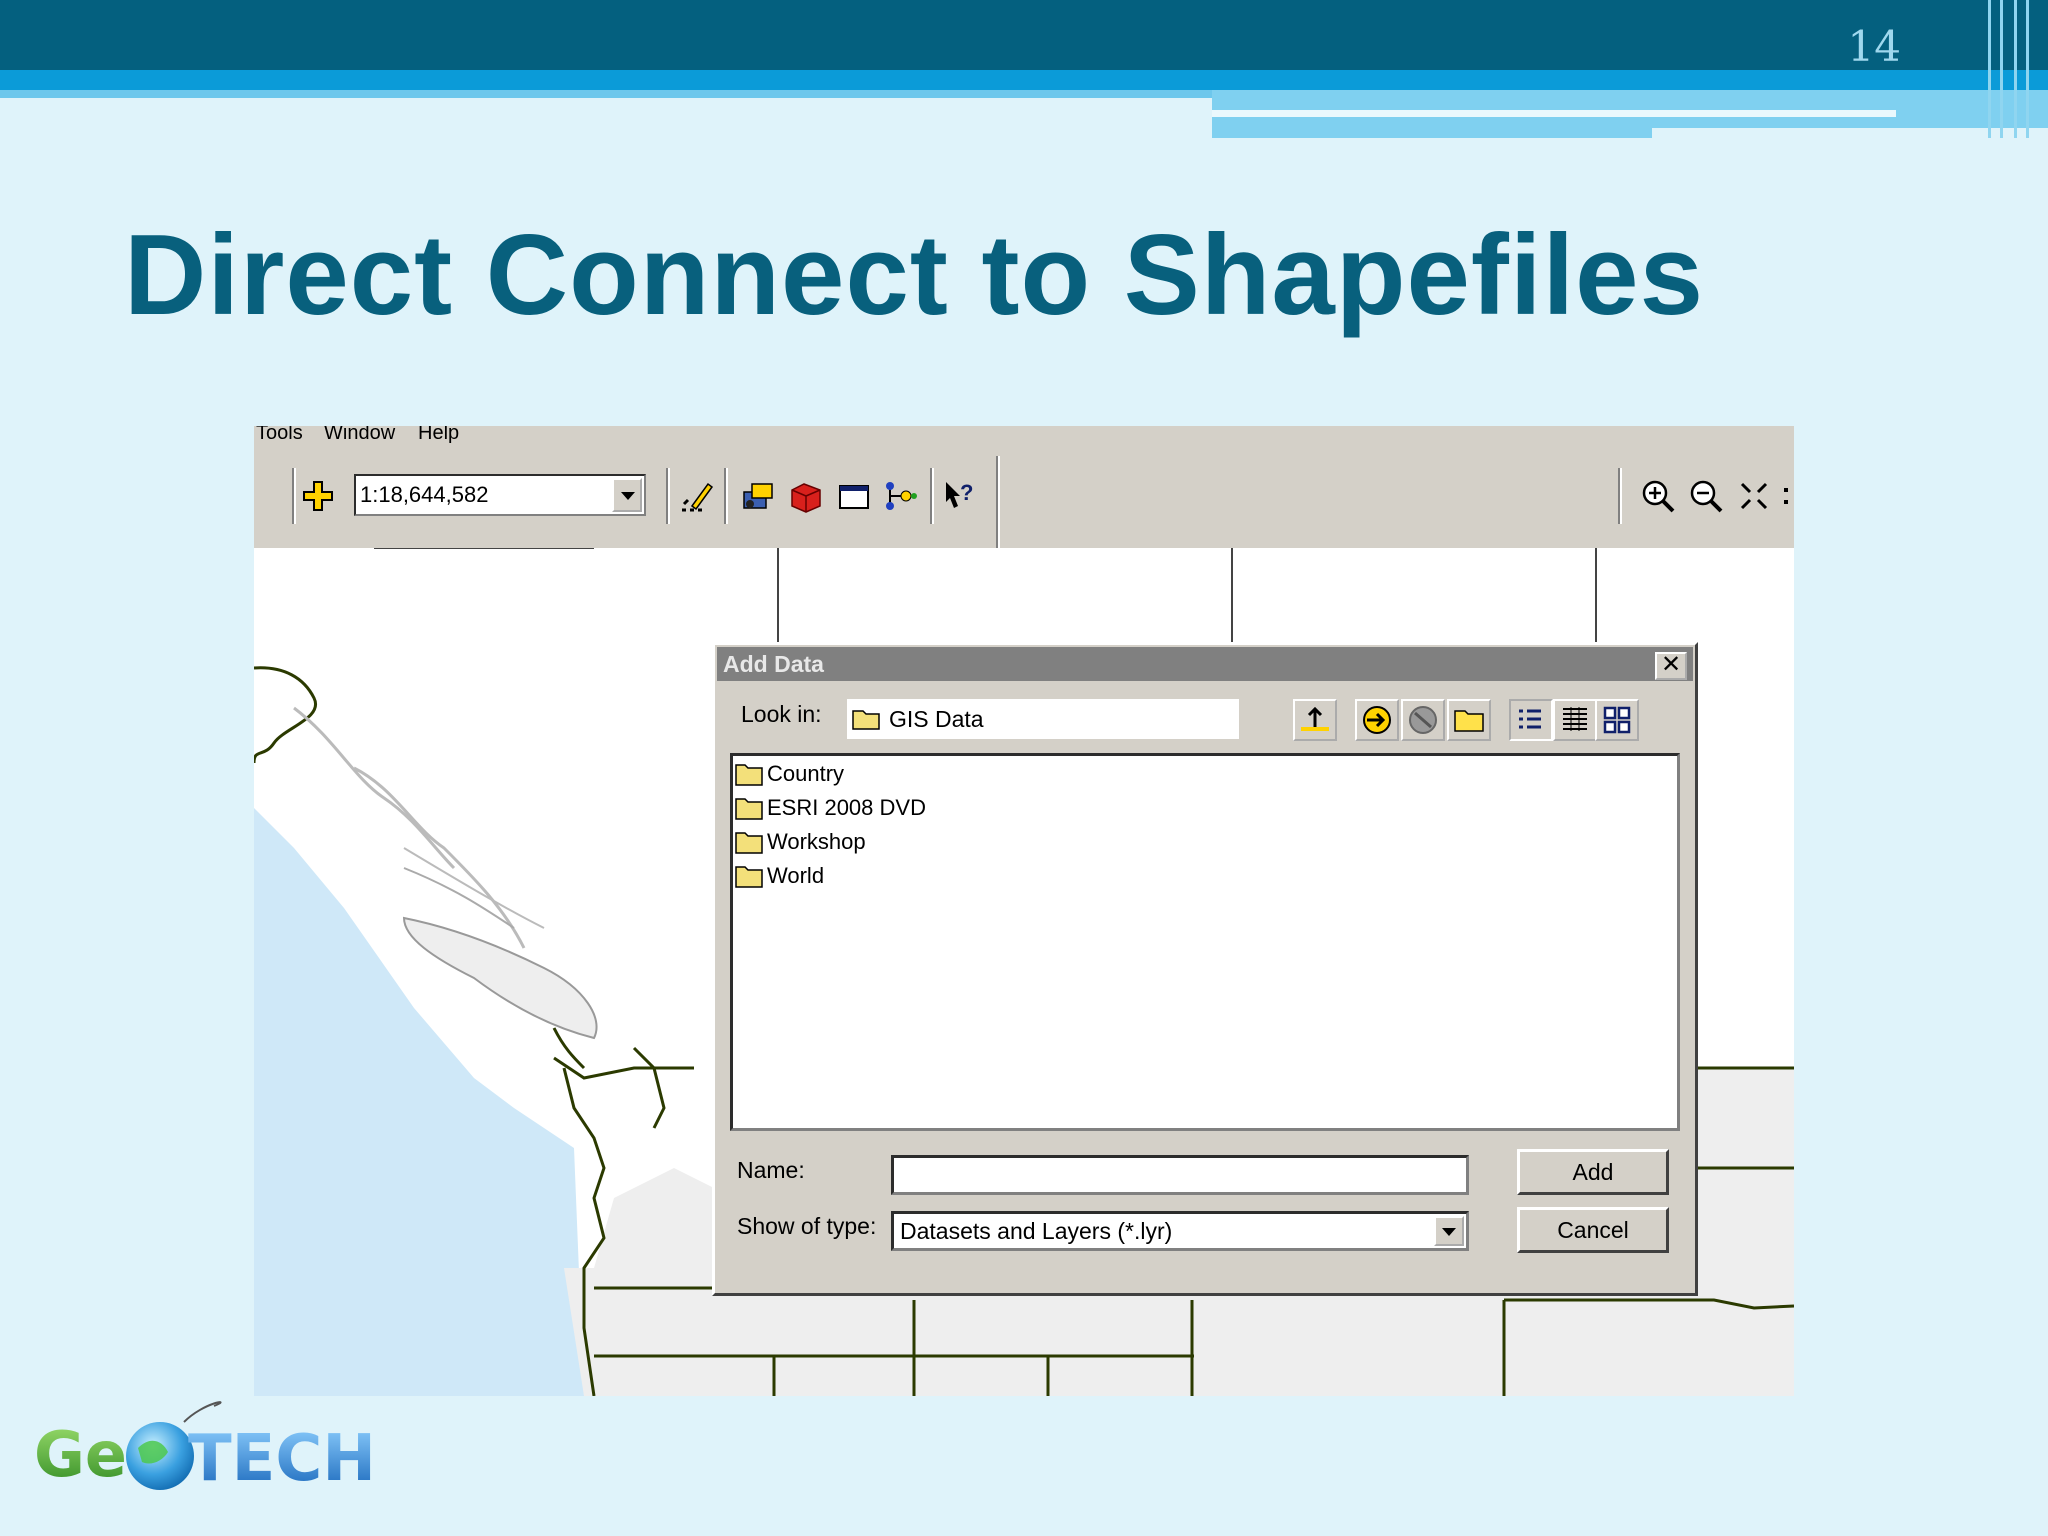 The width and height of the screenshot is (2048, 1536). What do you see at coordinates (1036, 1231) in the screenshot?
I see `show-of-type-value: Datasets and Layers (*.lyr)` at bounding box center [1036, 1231].